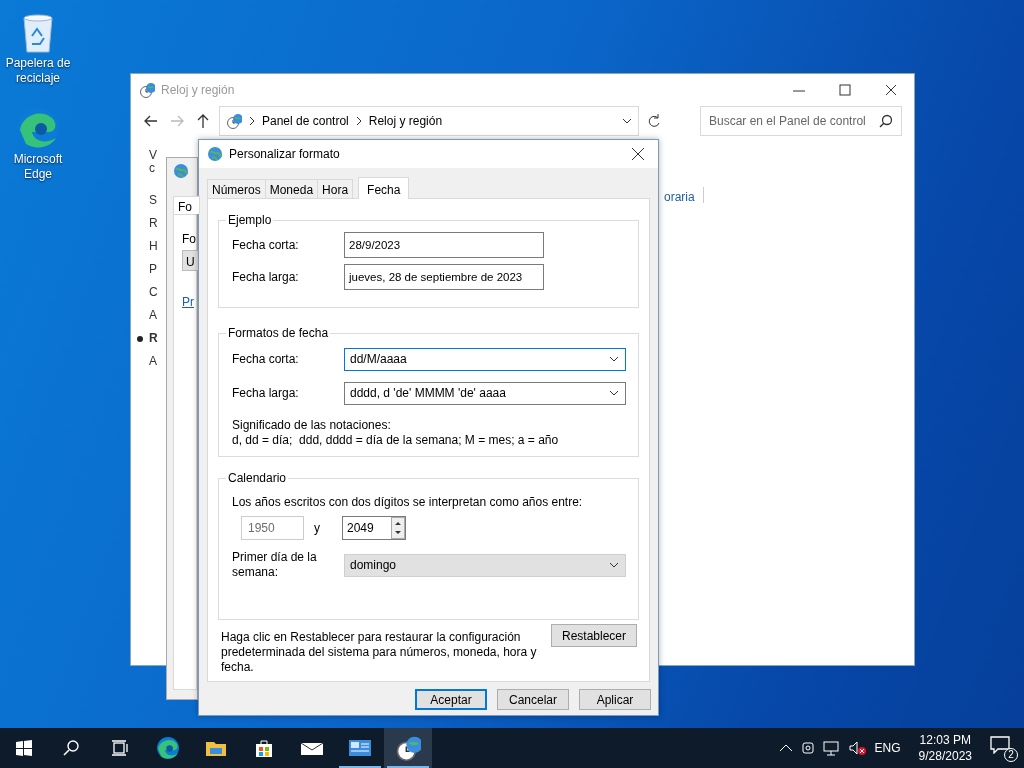 This screenshot has width=1024, height=768. Describe the element at coordinates (379, 652) in the screenshot. I see `description-text: Haga clic en Restablecer para restaurar la configuración predeterminada del sistema para números, moneda, hora y fecha.` at that location.